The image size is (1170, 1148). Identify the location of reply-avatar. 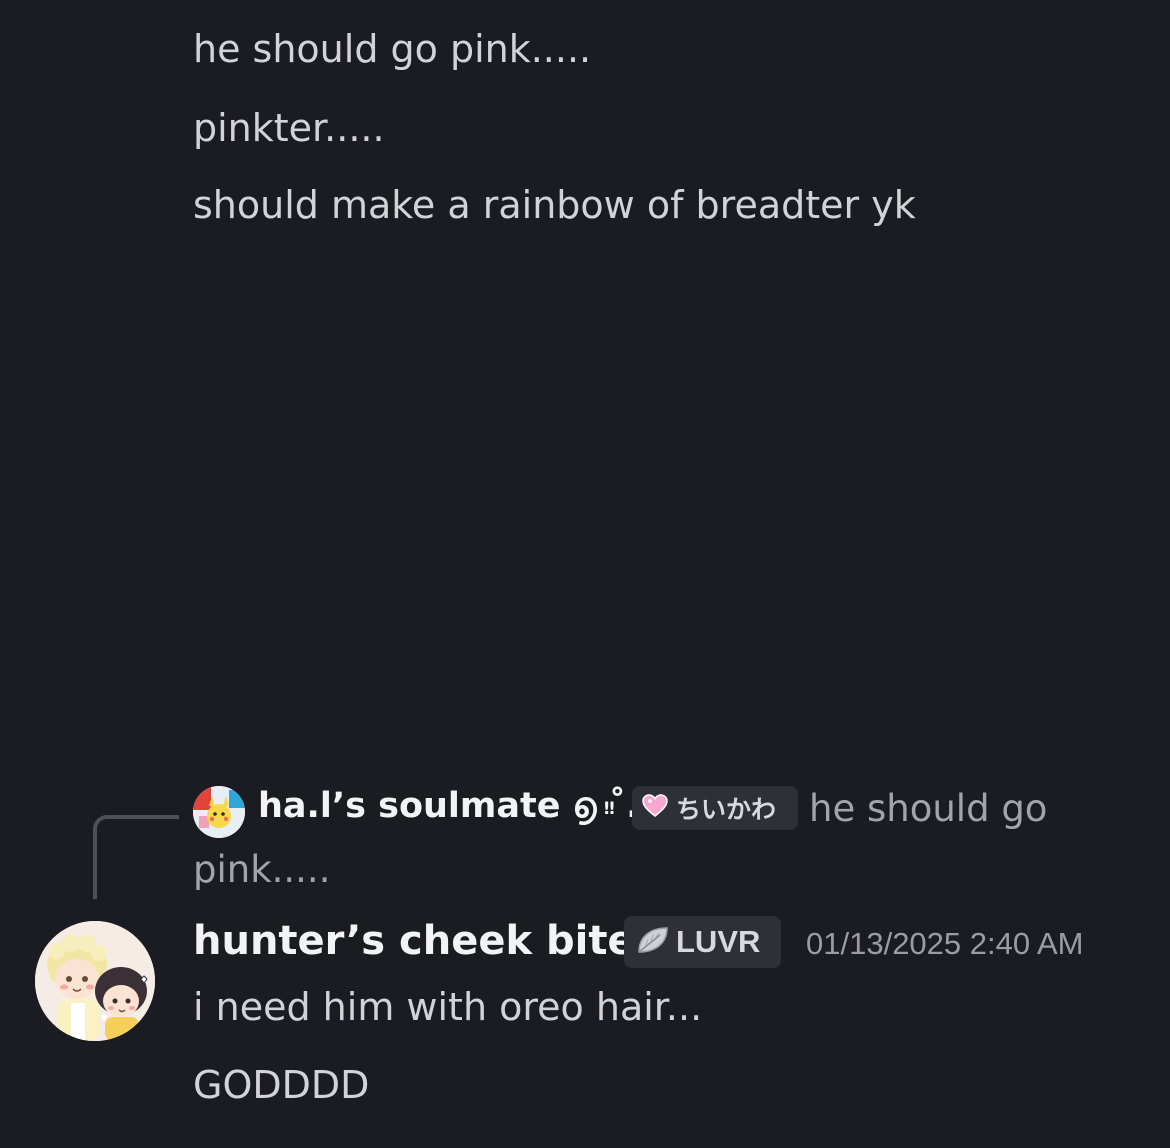
(219, 812).